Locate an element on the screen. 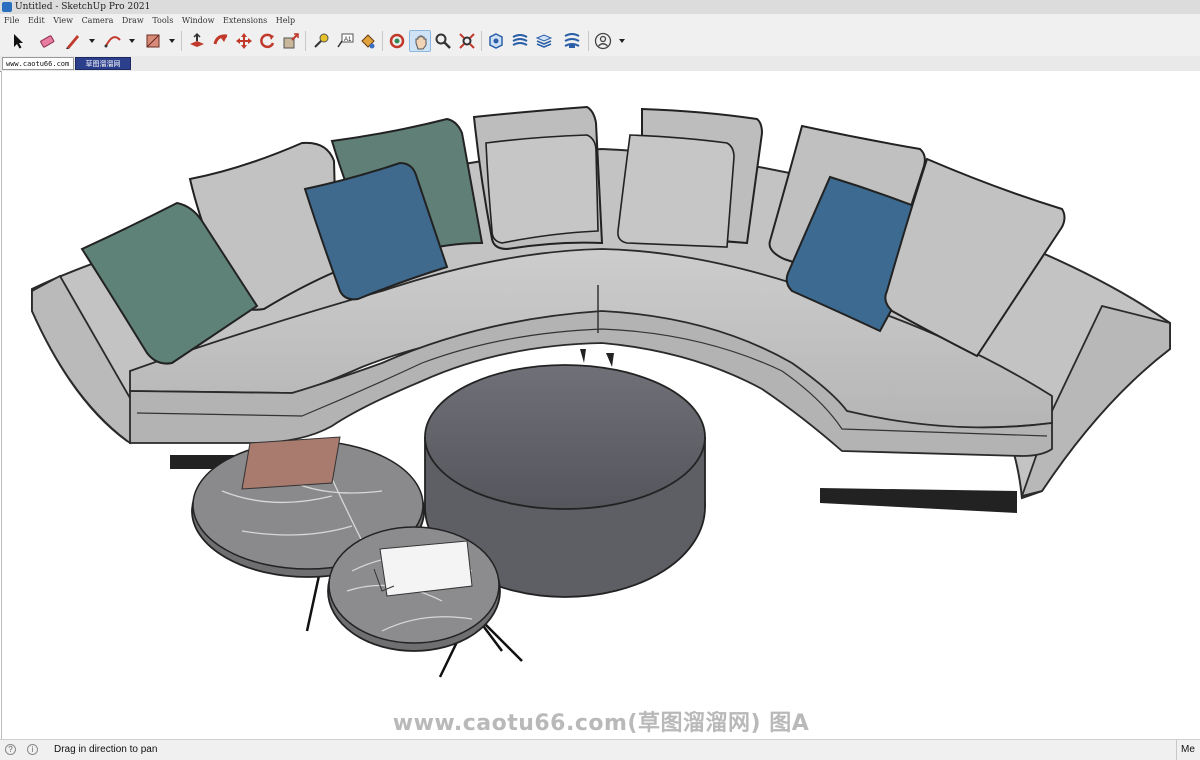  push-pull-tool-button is located at coordinates (197, 41).